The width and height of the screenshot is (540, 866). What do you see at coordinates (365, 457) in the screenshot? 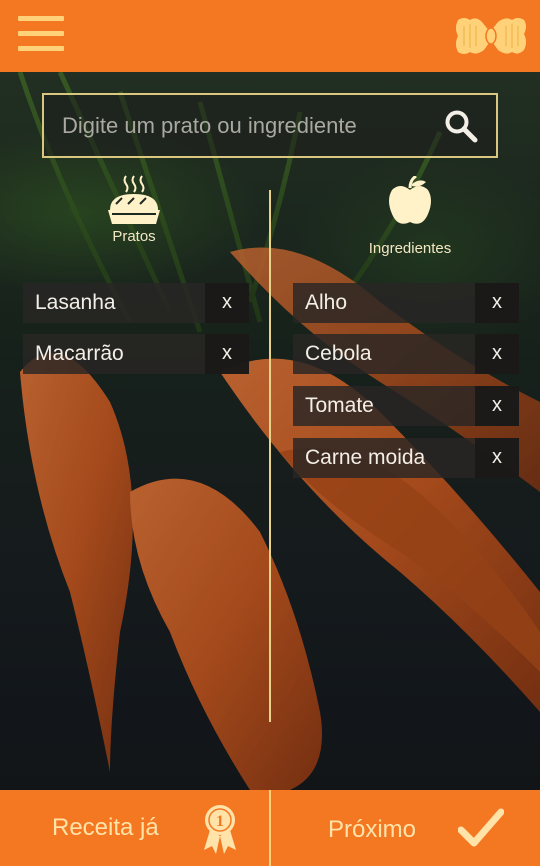
I see `ingrediente-chip-label: Carne moida` at bounding box center [365, 457].